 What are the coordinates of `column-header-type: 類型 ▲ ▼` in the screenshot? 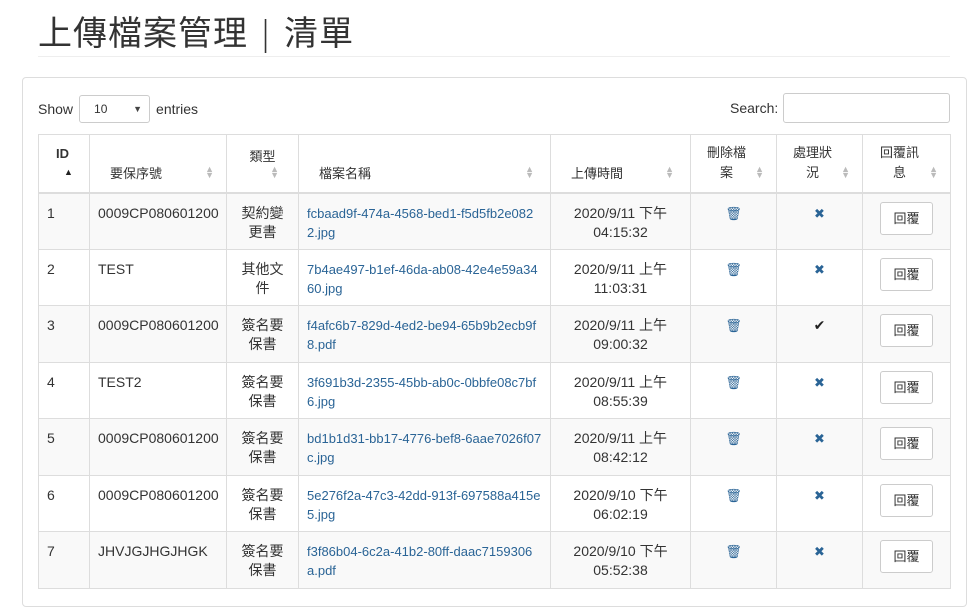 It's located at (262, 164).